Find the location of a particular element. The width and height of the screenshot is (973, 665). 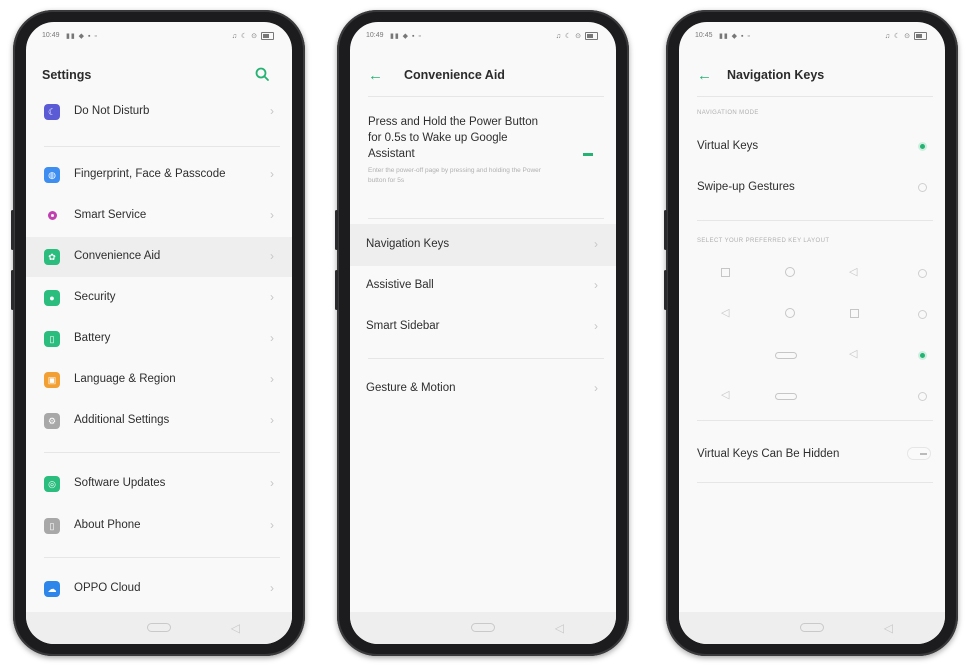

settings-item-battery: ▯ Battery › is located at coordinates (159, 339).